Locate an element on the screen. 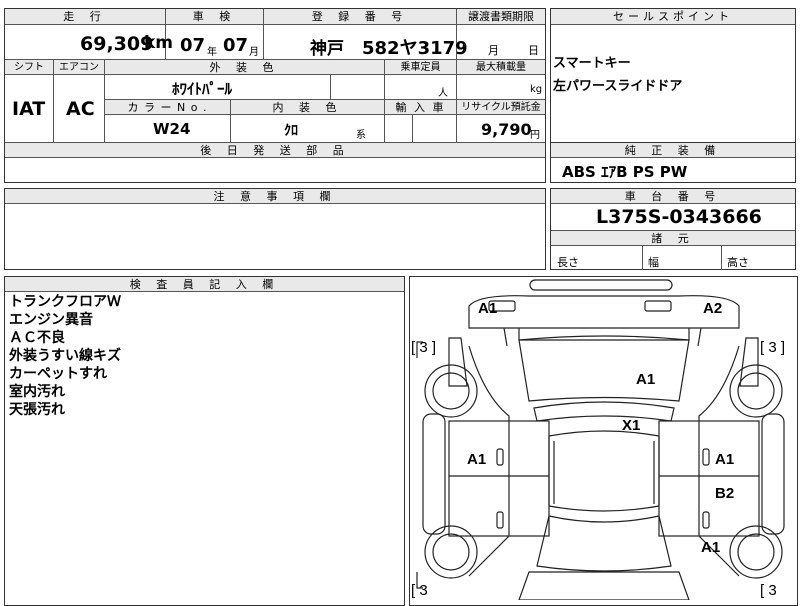  chassis-header: 車 台 番 号 is located at coordinates (673, 196).